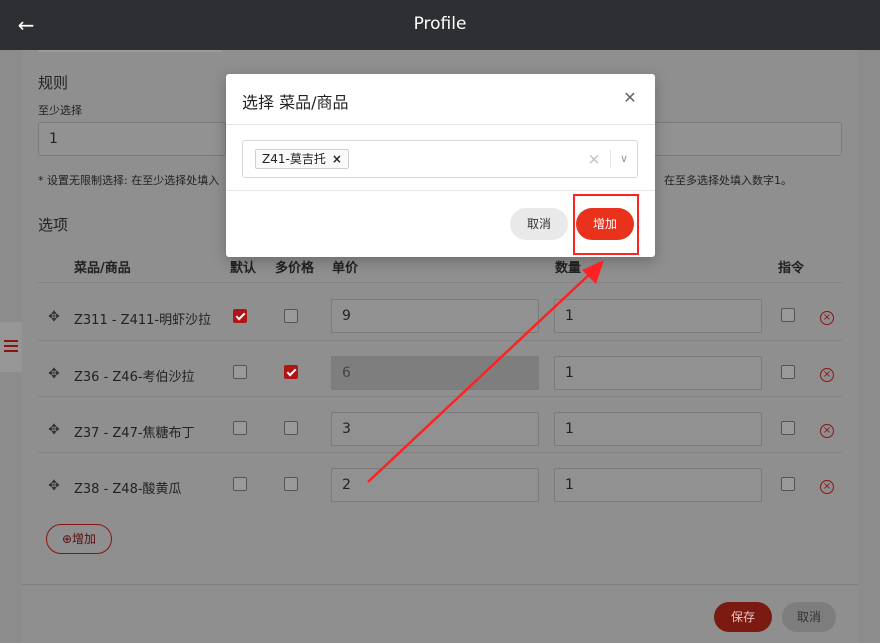  What do you see at coordinates (624, 159) in the screenshot?
I see `chevron-down-icon: ∨` at bounding box center [624, 159].